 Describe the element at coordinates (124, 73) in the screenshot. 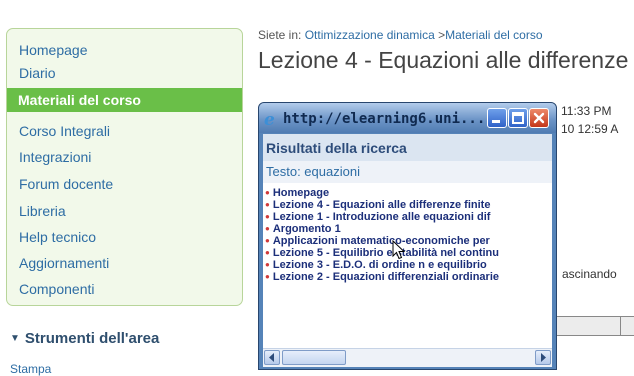

I see `sidebar-item-diario: Diario` at that location.